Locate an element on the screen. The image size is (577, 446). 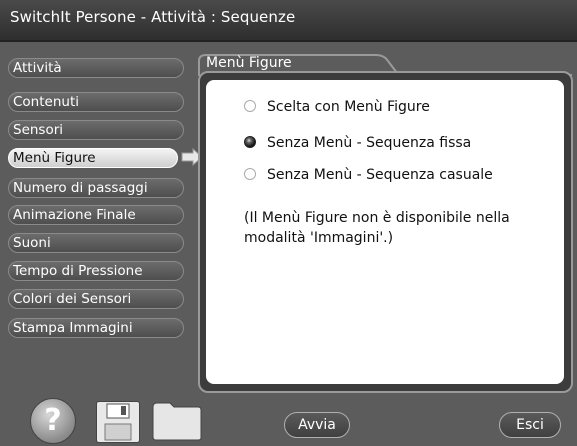
sidebar-item-tempo-pressione: Tempo di Pressione is located at coordinates (96, 271).